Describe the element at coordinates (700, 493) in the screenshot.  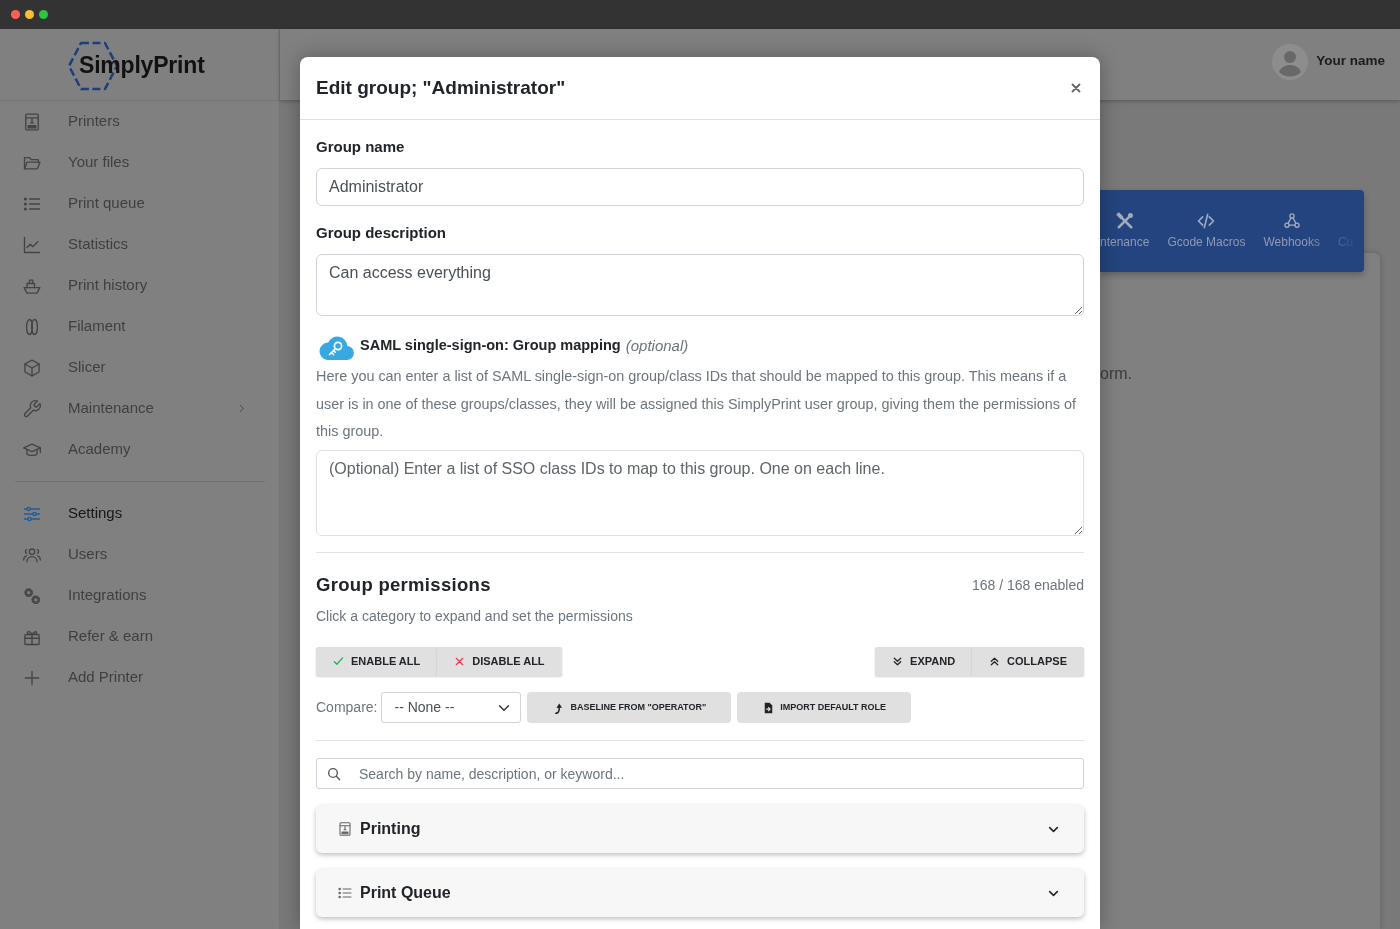
I see `text-area: (Optional) Enter a list of SSO class IDs to map to this group. One on each line.` at that location.